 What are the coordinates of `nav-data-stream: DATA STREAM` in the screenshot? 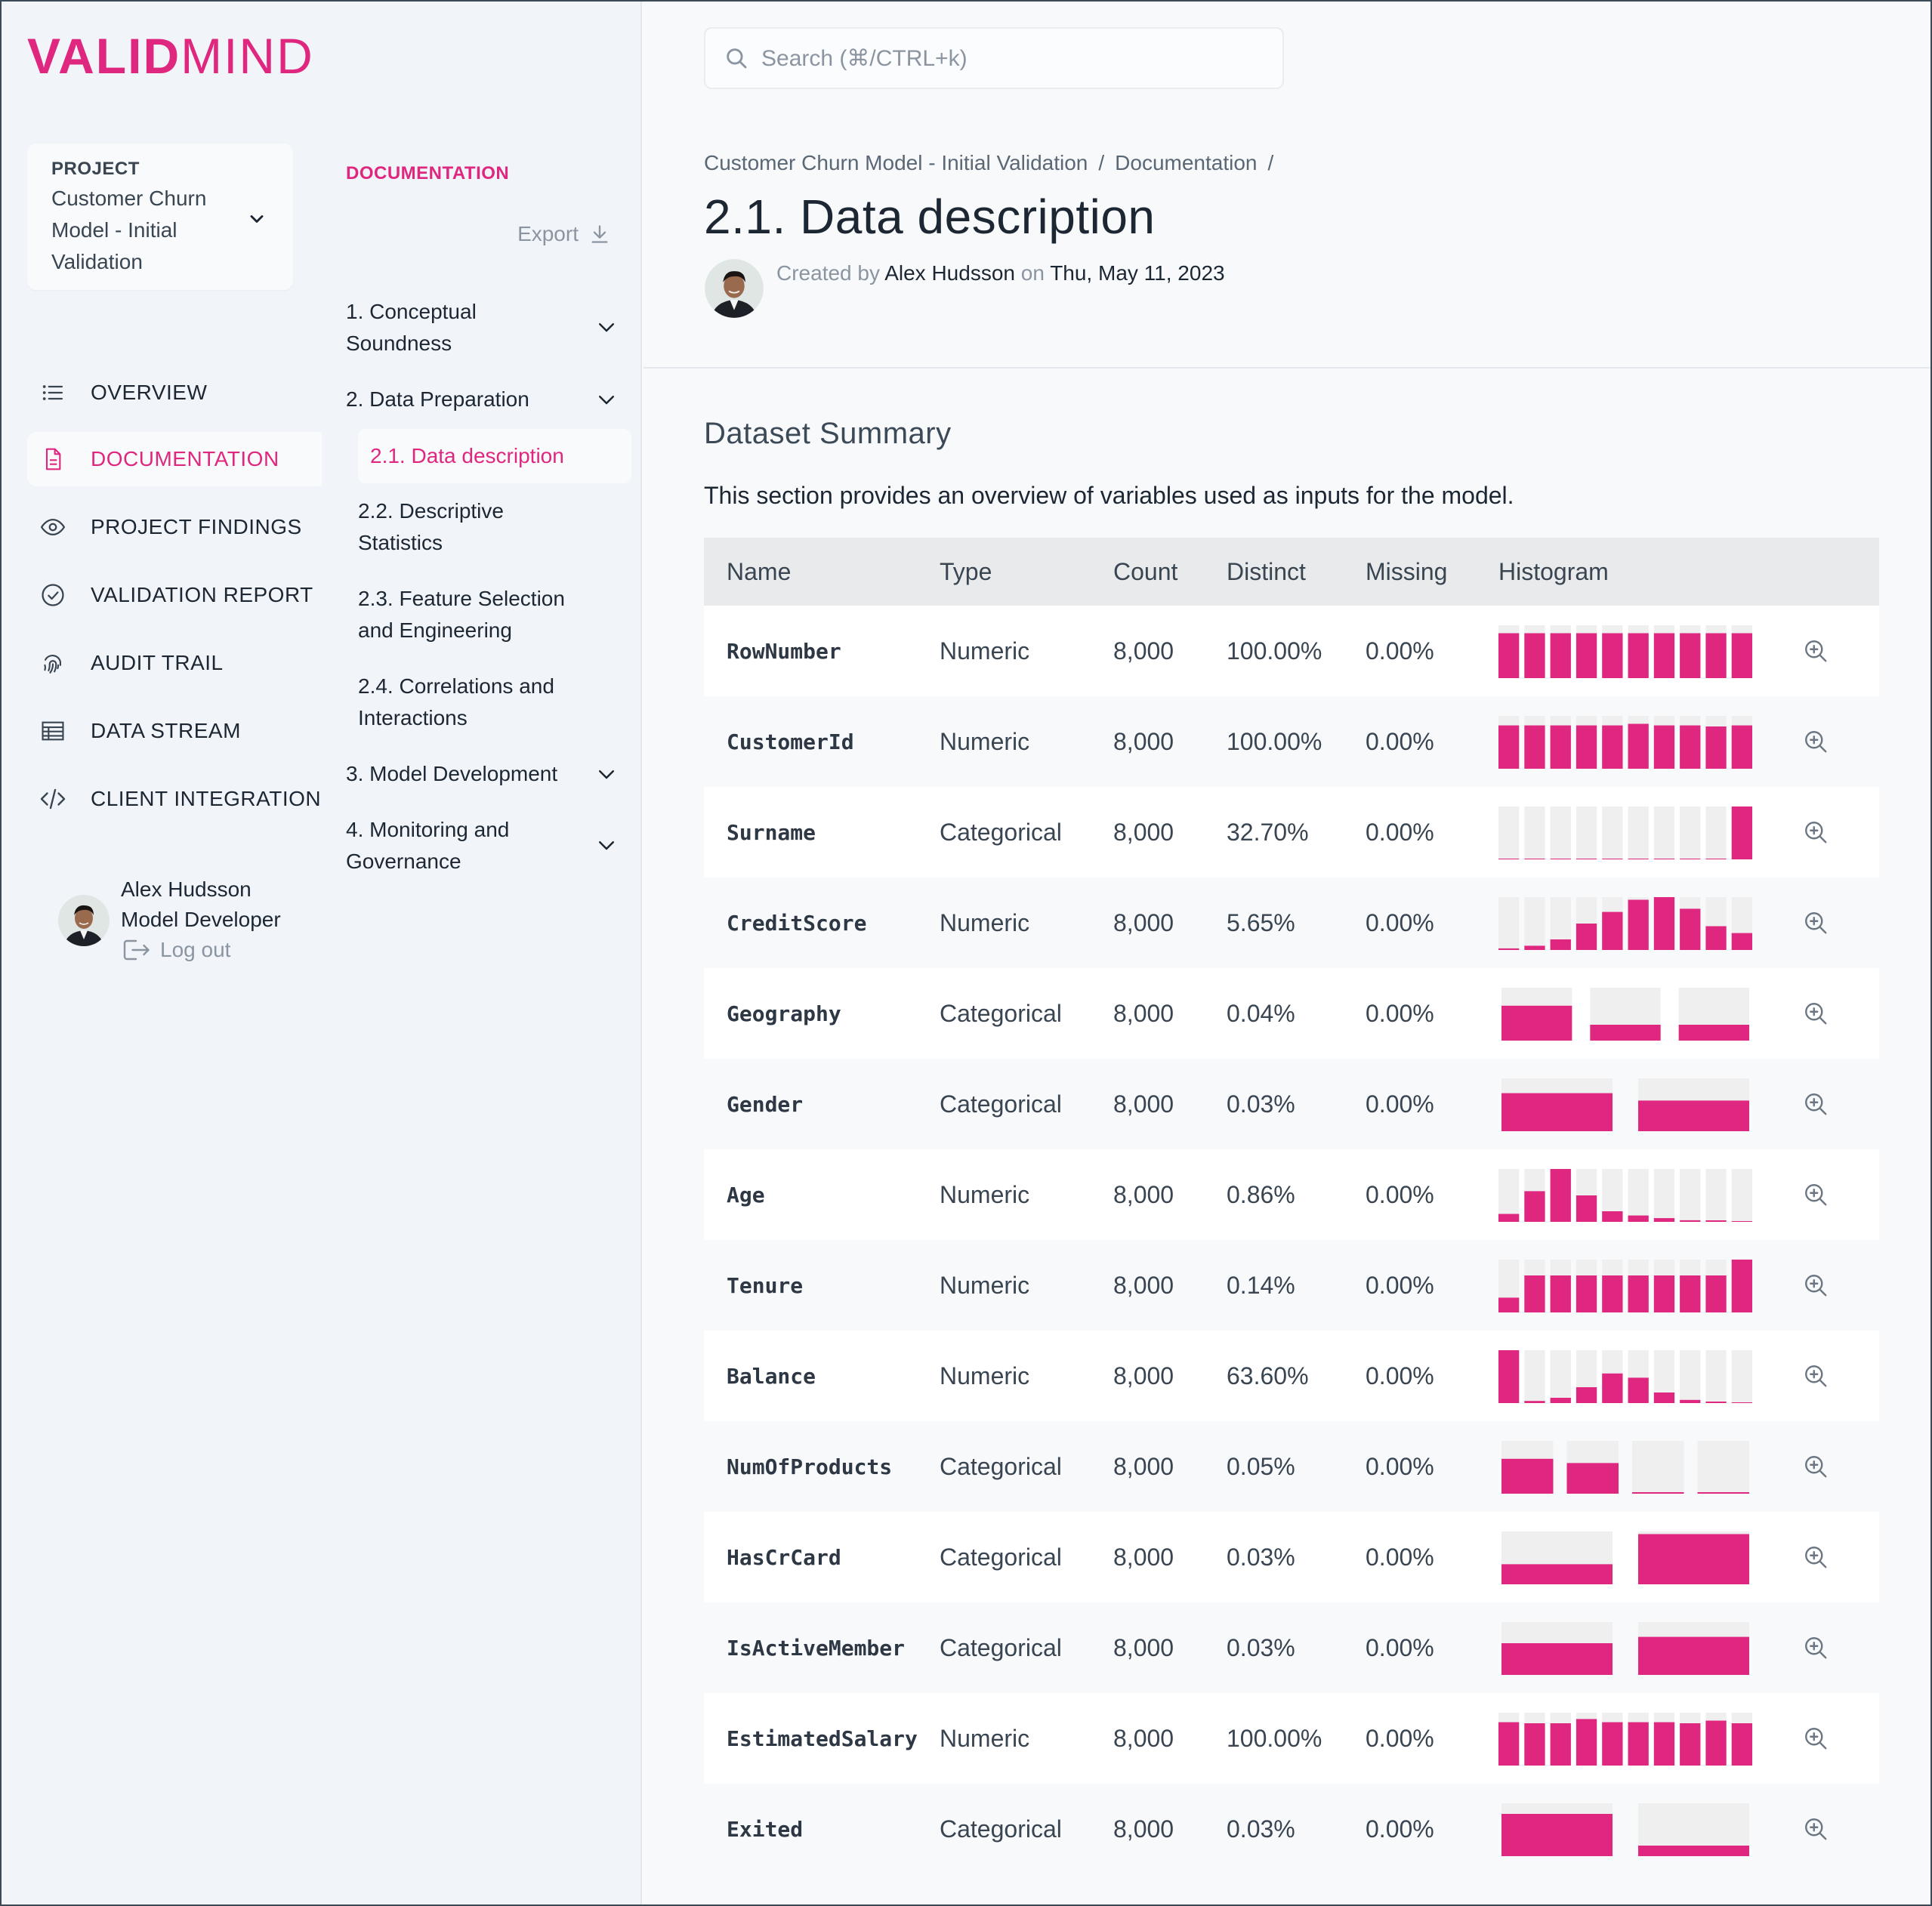 It's located at (175, 731).